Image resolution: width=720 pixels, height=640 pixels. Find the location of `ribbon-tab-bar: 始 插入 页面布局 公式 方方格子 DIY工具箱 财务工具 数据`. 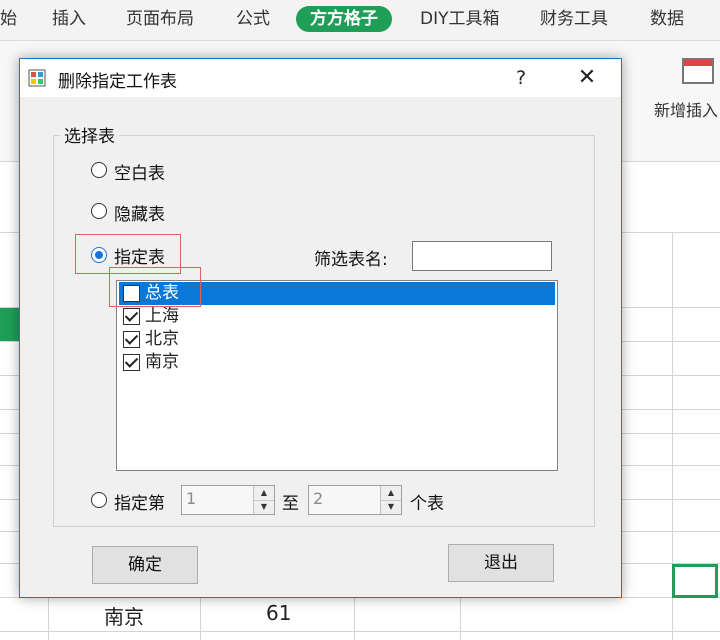

ribbon-tab-bar: 始 插入 页面布局 公式 方方格子 DIY工具箱 财务工具 数据 is located at coordinates (360, 20).